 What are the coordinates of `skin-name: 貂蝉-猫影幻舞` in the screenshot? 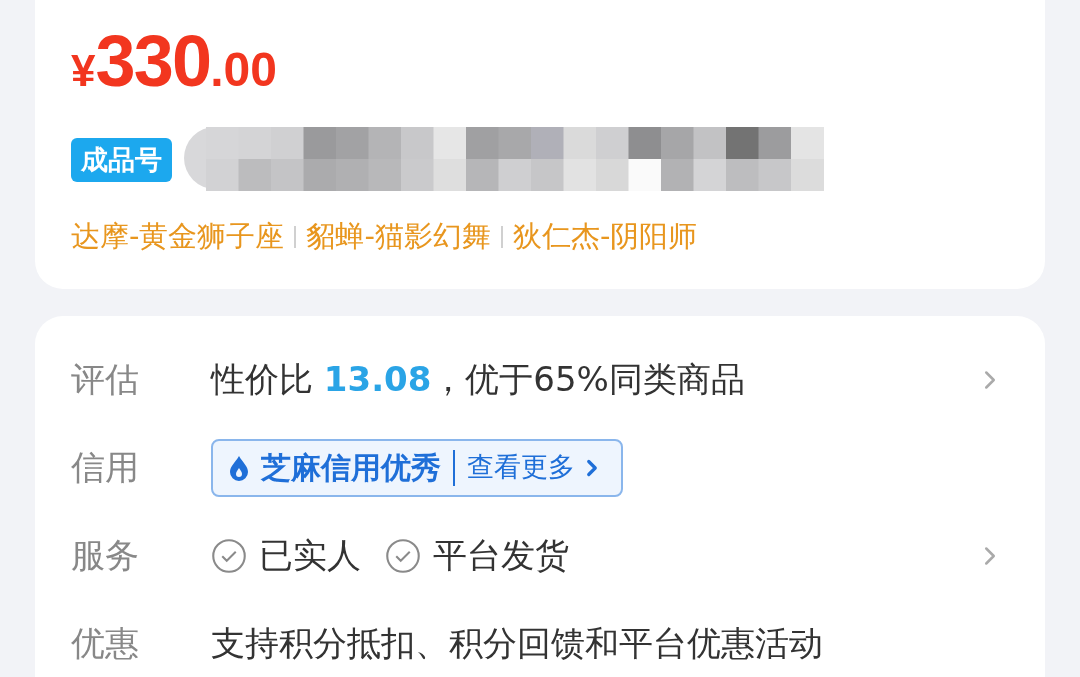 It's located at (398, 236).